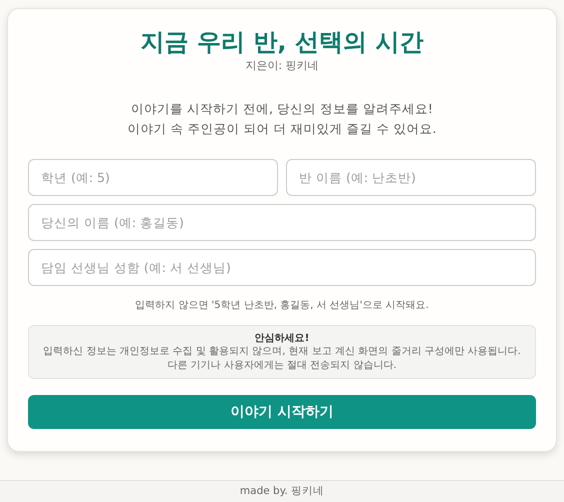 The width and height of the screenshot is (564, 502). I want to click on input-field: 담임 선생님 성함 (예: 서 선생님), so click(282, 267).